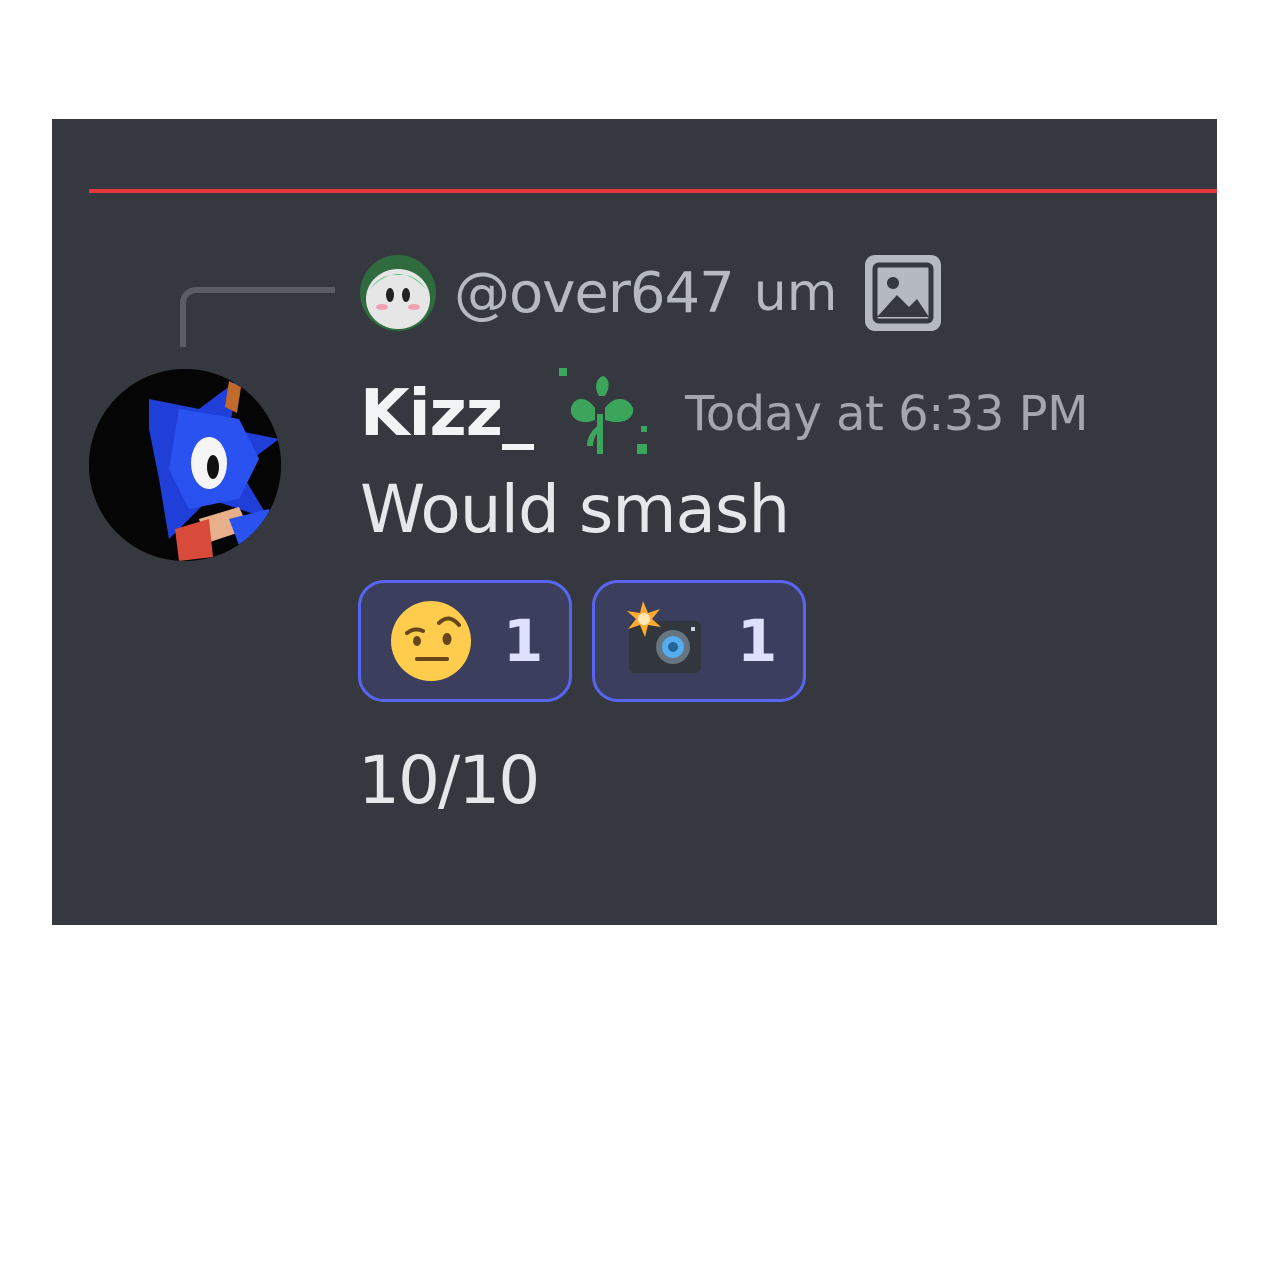 Image resolution: width=1280 pixels, height=1280 pixels. What do you see at coordinates (257, 317) in the screenshot?
I see `reply-spine` at bounding box center [257, 317].